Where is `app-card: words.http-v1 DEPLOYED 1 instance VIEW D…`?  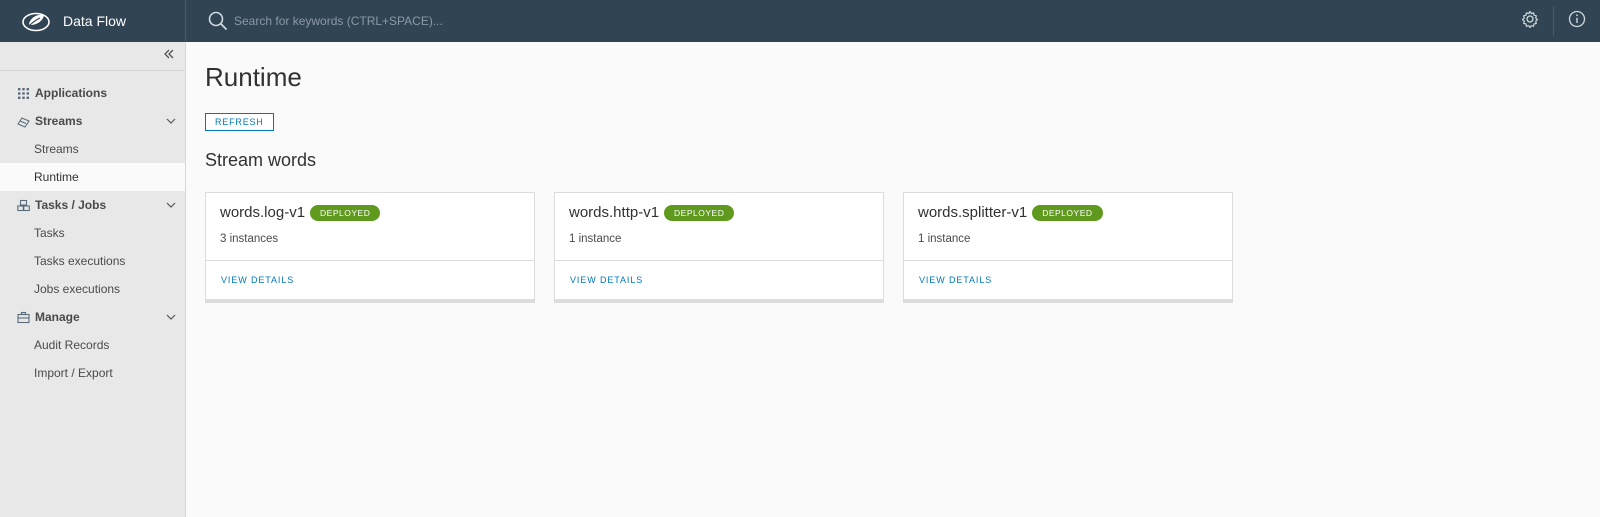 app-card: words.http-v1 DEPLOYED 1 instance VIEW D… is located at coordinates (719, 246).